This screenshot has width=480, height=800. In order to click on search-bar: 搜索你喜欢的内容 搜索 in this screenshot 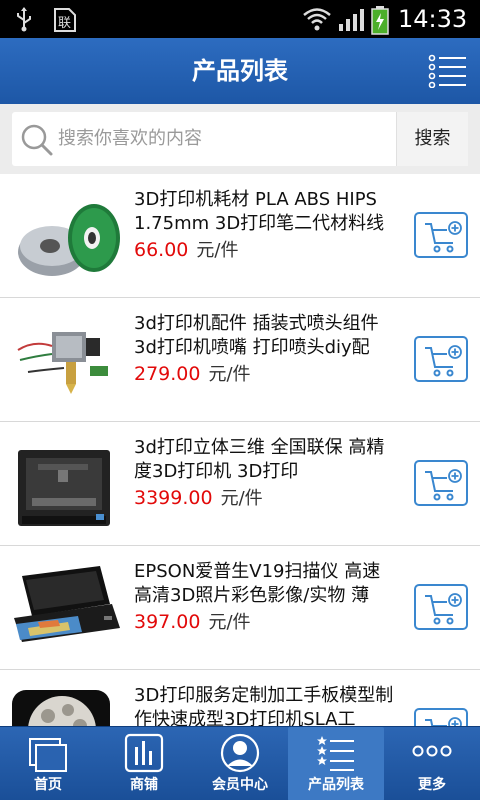, I will do `click(240, 139)`.